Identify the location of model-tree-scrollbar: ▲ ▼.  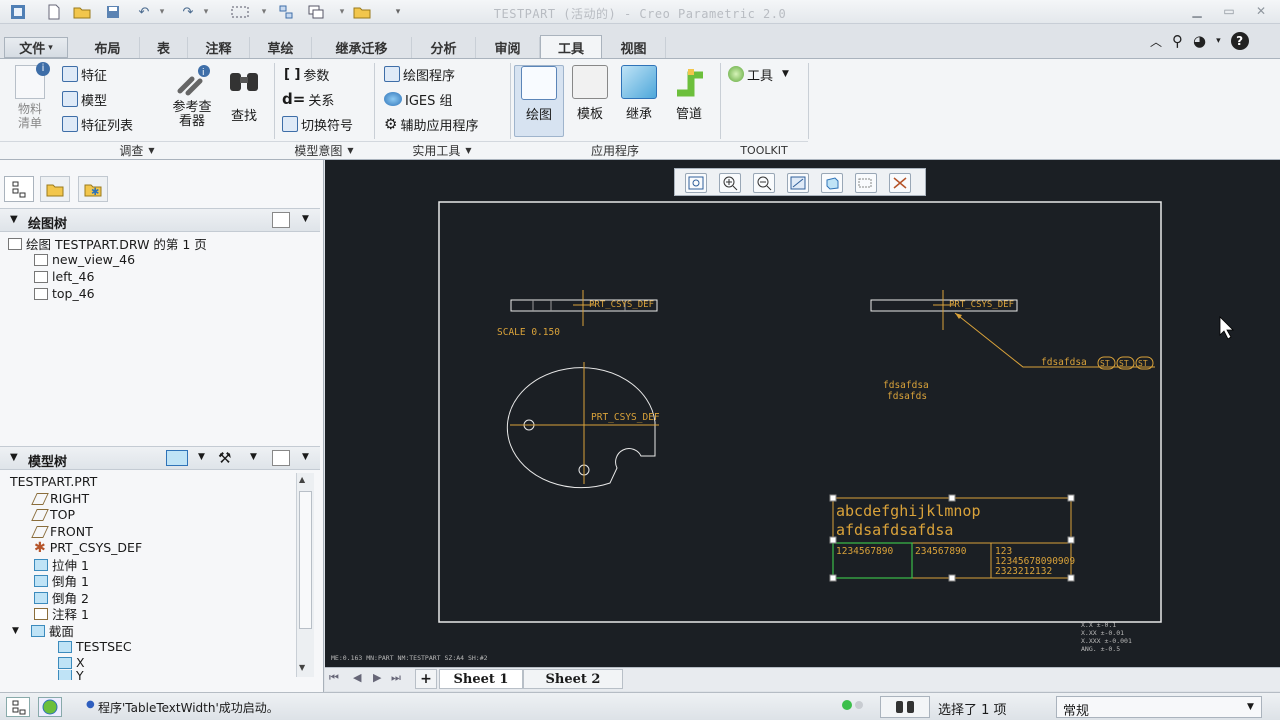
(305, 575).